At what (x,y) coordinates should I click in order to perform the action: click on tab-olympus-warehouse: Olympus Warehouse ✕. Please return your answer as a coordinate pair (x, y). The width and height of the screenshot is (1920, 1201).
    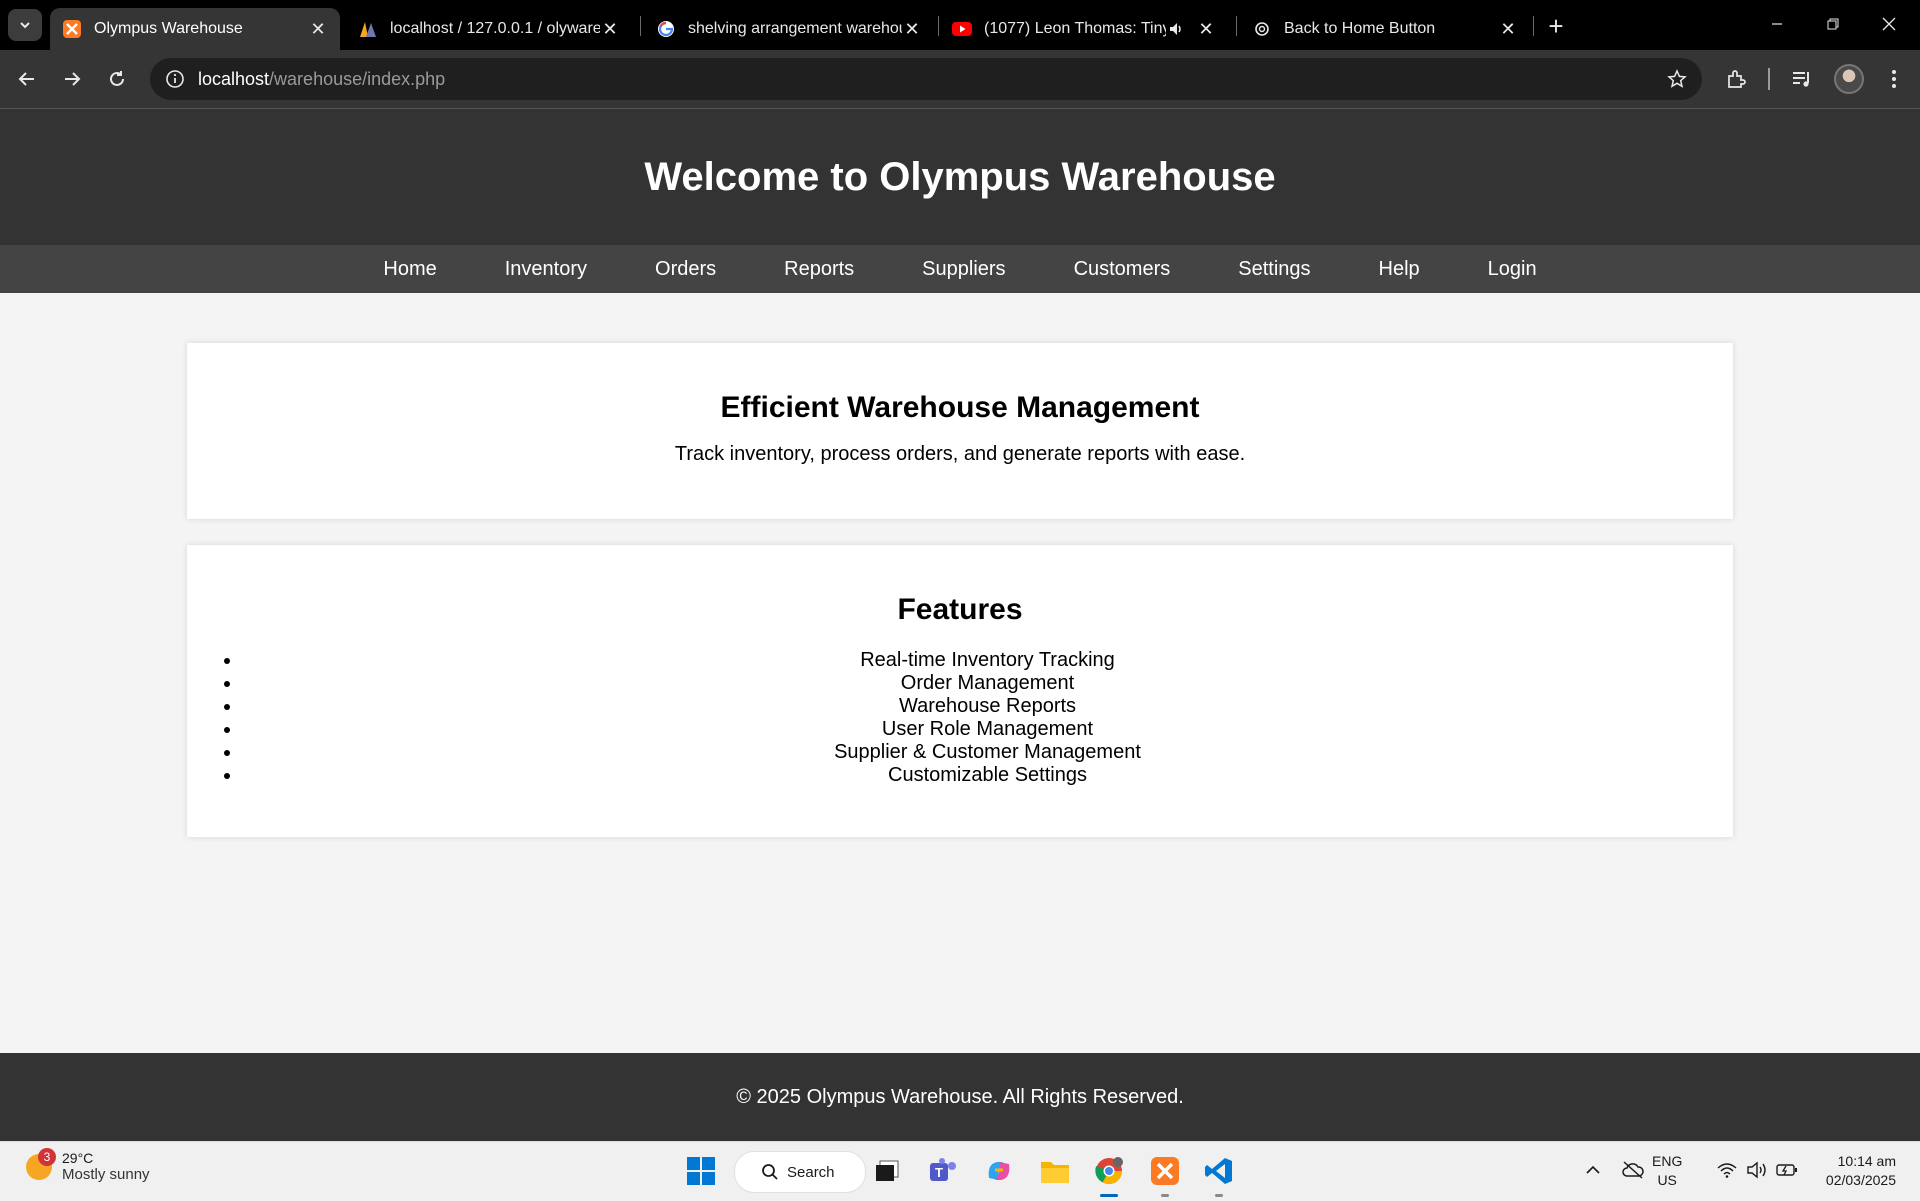
    Looking at the image, I should click on (195, 29).